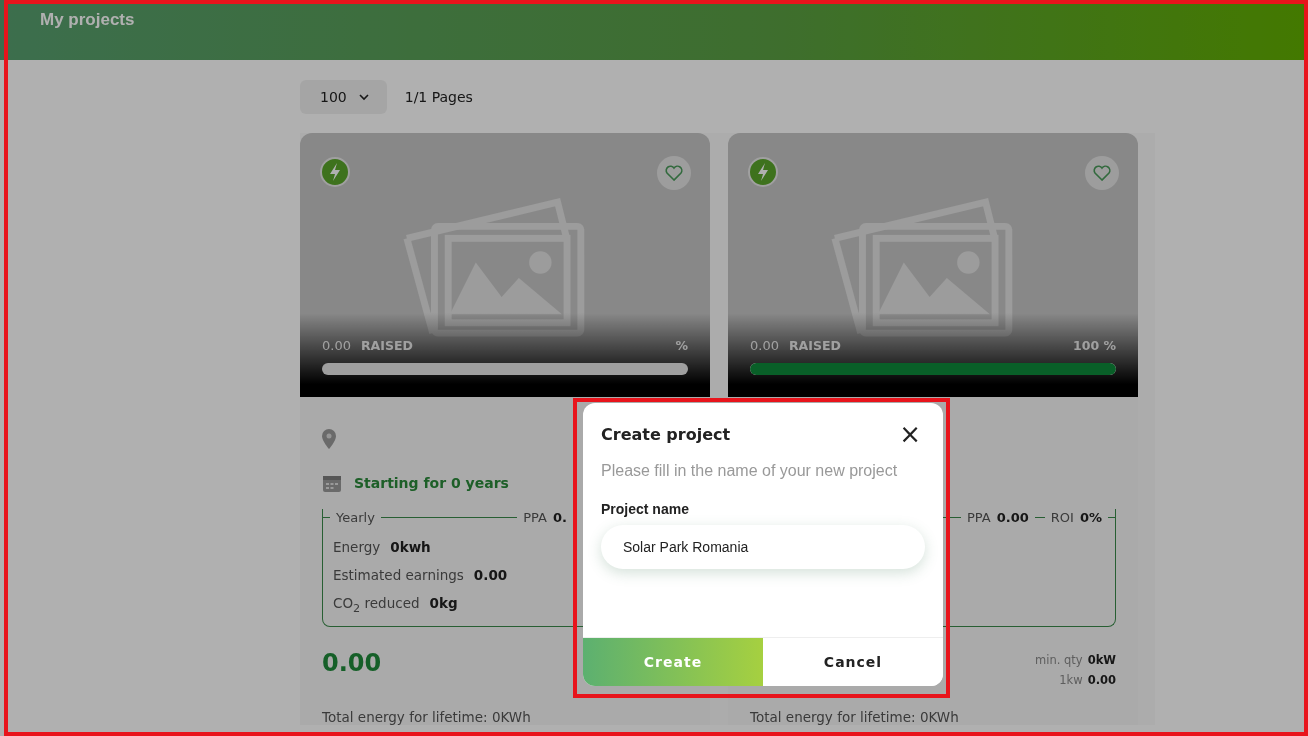 The image size is (1308, 736). Describe the element at coordinates (431, 483) in the screenshot. I see `duration-text: Starting for 0 years` at that location.